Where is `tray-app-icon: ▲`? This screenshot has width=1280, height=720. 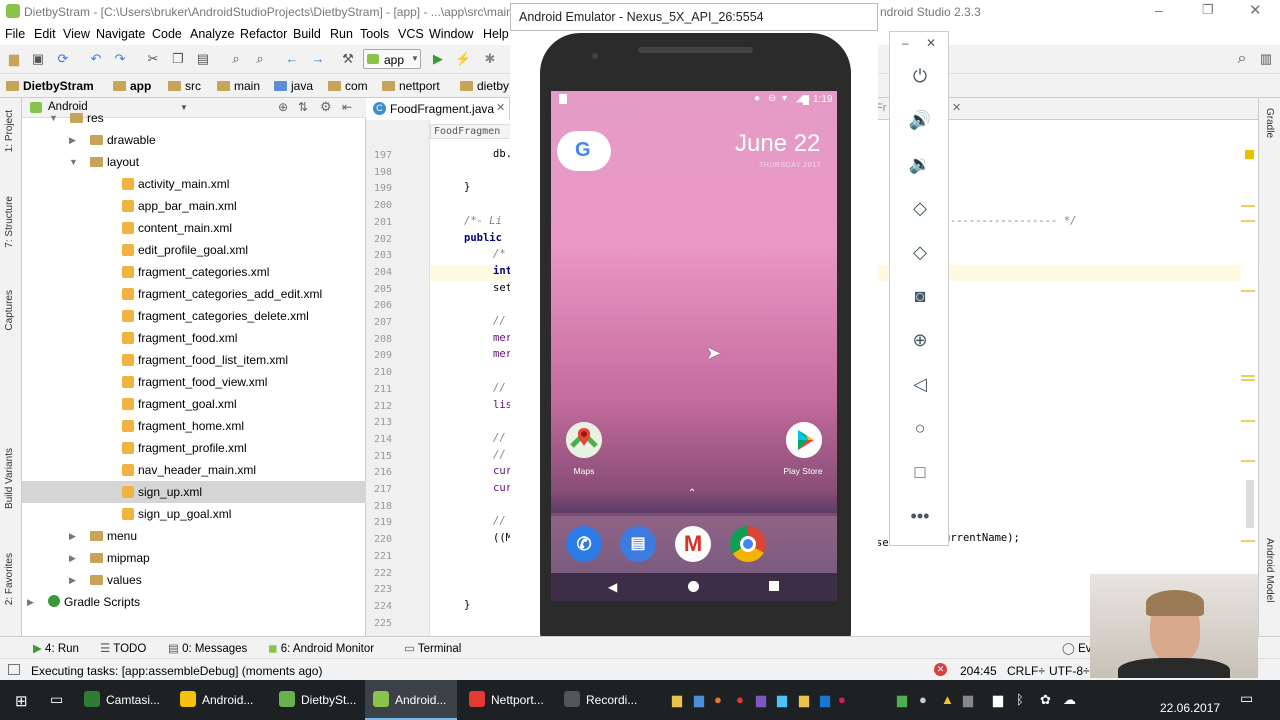
tray-app-icon: ▲ is located at coordinates (947, 699).